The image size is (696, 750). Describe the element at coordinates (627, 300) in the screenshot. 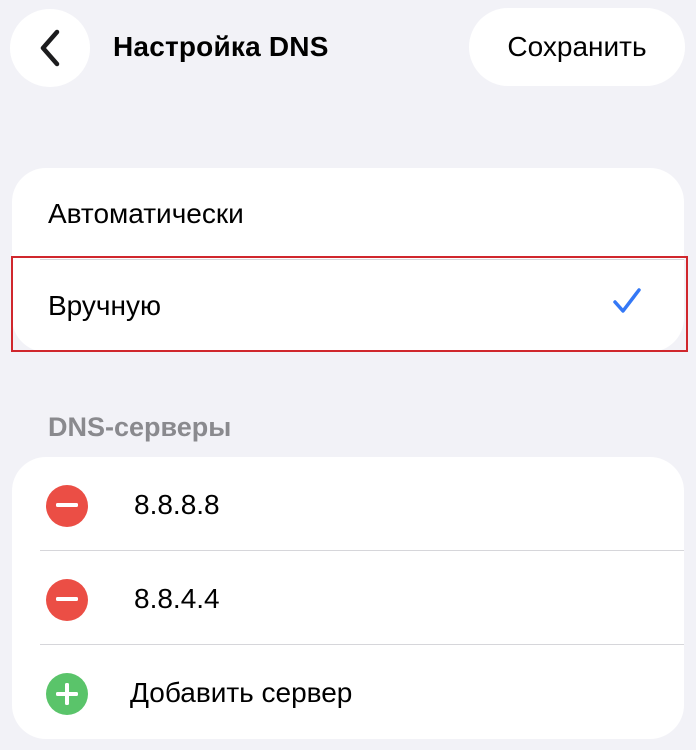

I see `checkmark-icon` at that location.